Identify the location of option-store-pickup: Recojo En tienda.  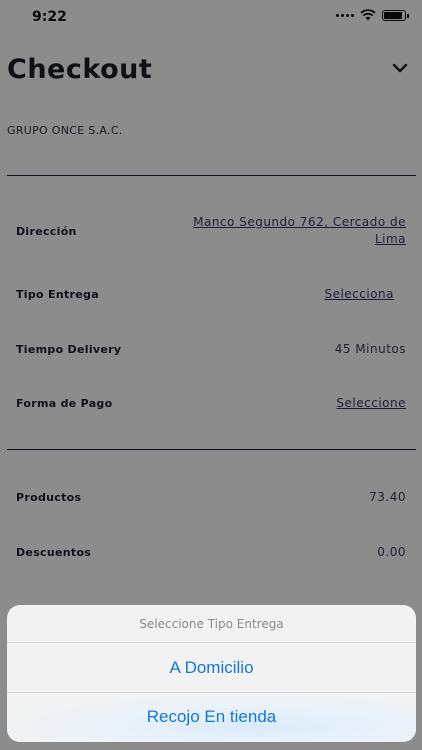
(211, 716).